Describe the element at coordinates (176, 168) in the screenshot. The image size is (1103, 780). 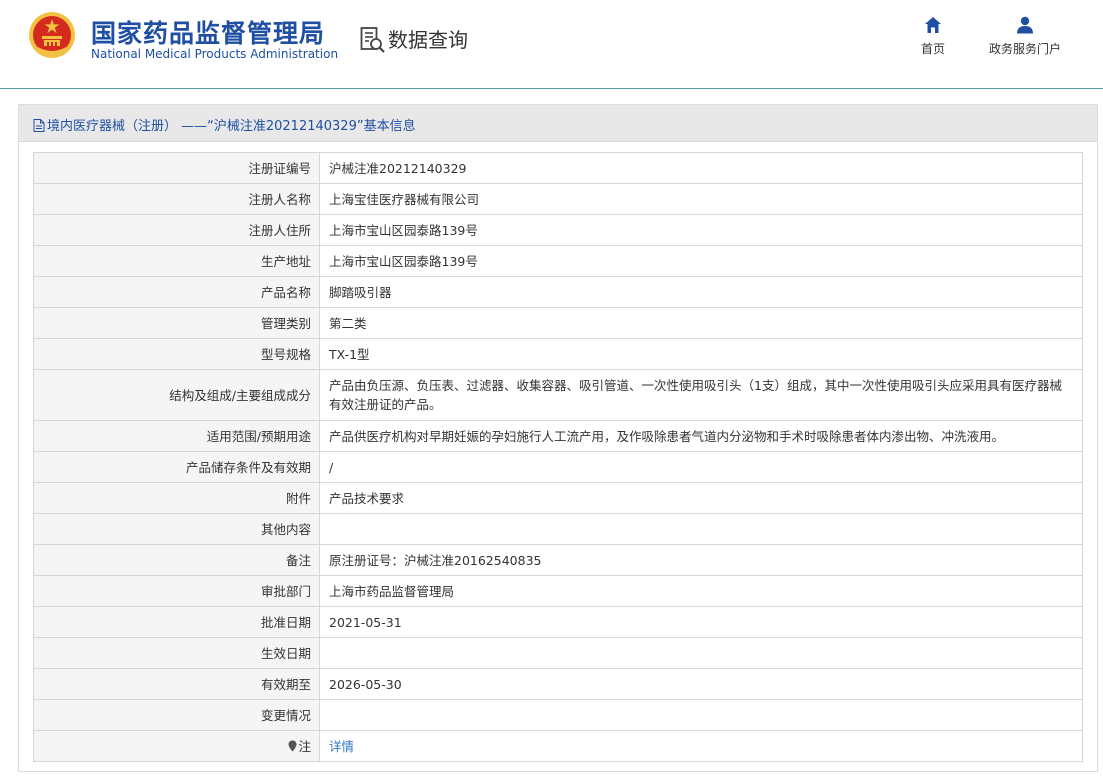
I see `row-label: 注册证编号` at that location.